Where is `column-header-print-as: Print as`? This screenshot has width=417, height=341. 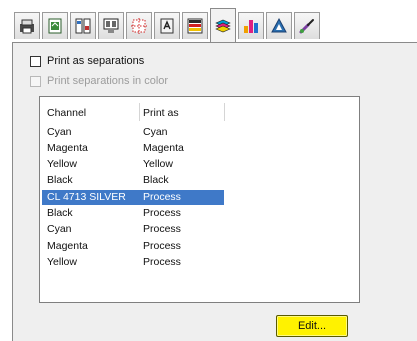 column-header-print-as: Print as is located at coordinates (161, 113).